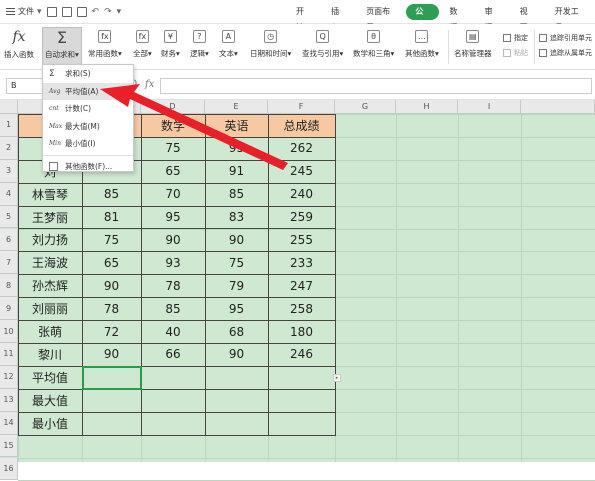 This screenshot has width=595, height=481. What do you see at coordinates (80, 144) in the screenshot?
I see `menu-item-min-label: 最小值(I)` at bounding box center [80, 144].